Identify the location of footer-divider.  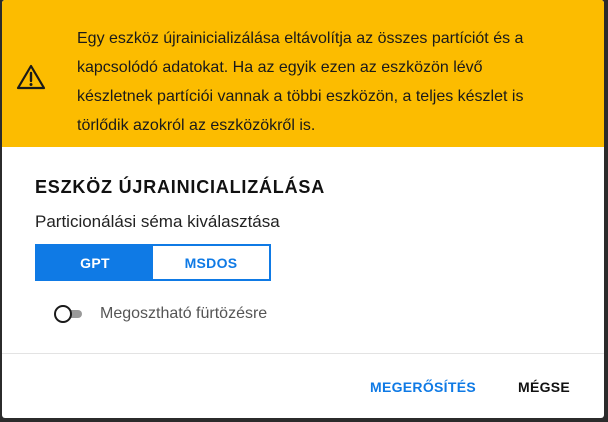
(303, 353).